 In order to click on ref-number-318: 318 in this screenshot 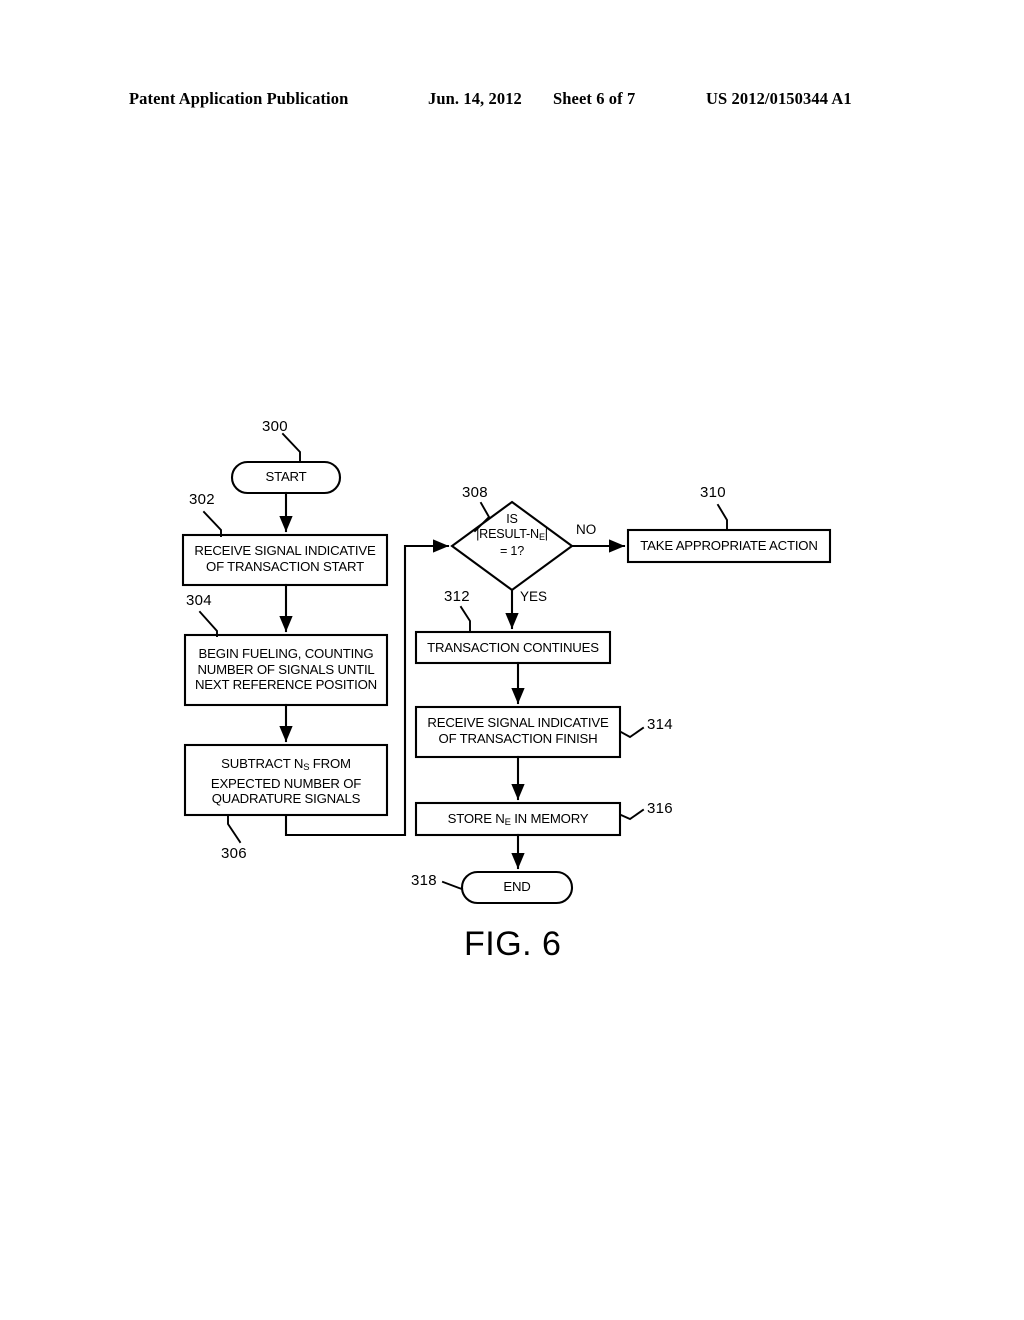, I will do `click(424, 880)`.